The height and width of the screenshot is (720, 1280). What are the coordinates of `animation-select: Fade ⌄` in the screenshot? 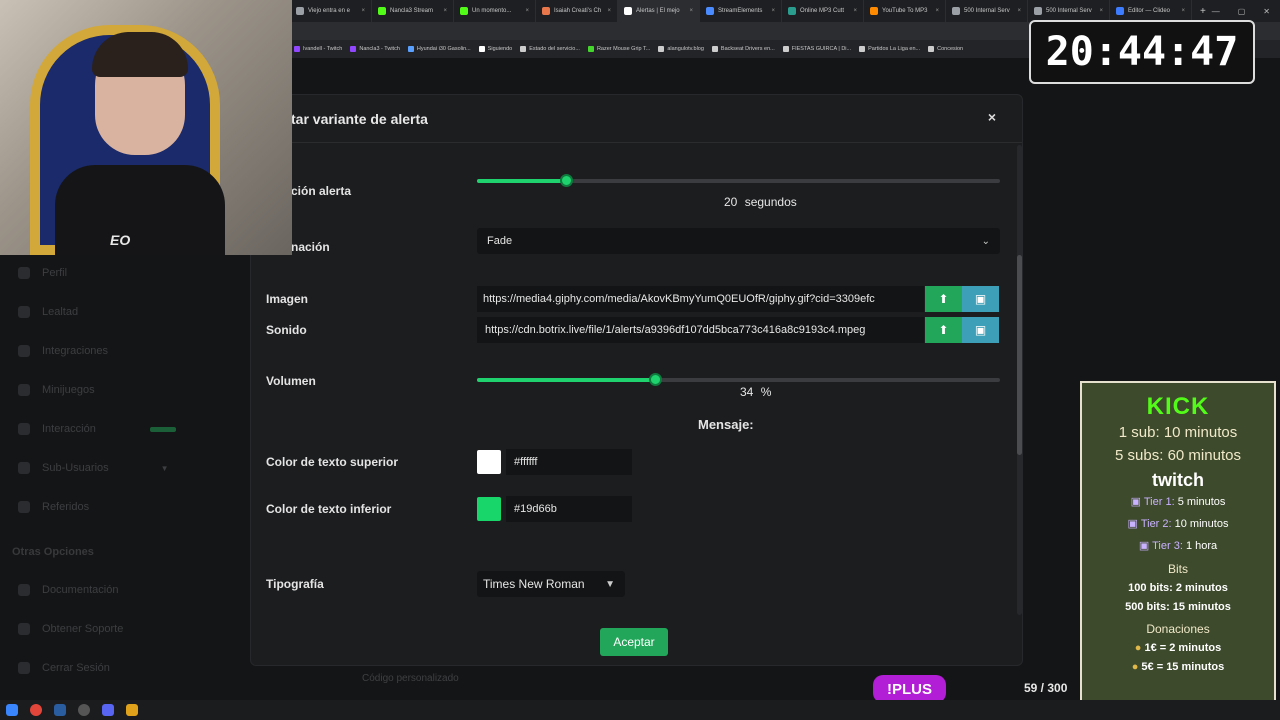 It's located at (738, 241).